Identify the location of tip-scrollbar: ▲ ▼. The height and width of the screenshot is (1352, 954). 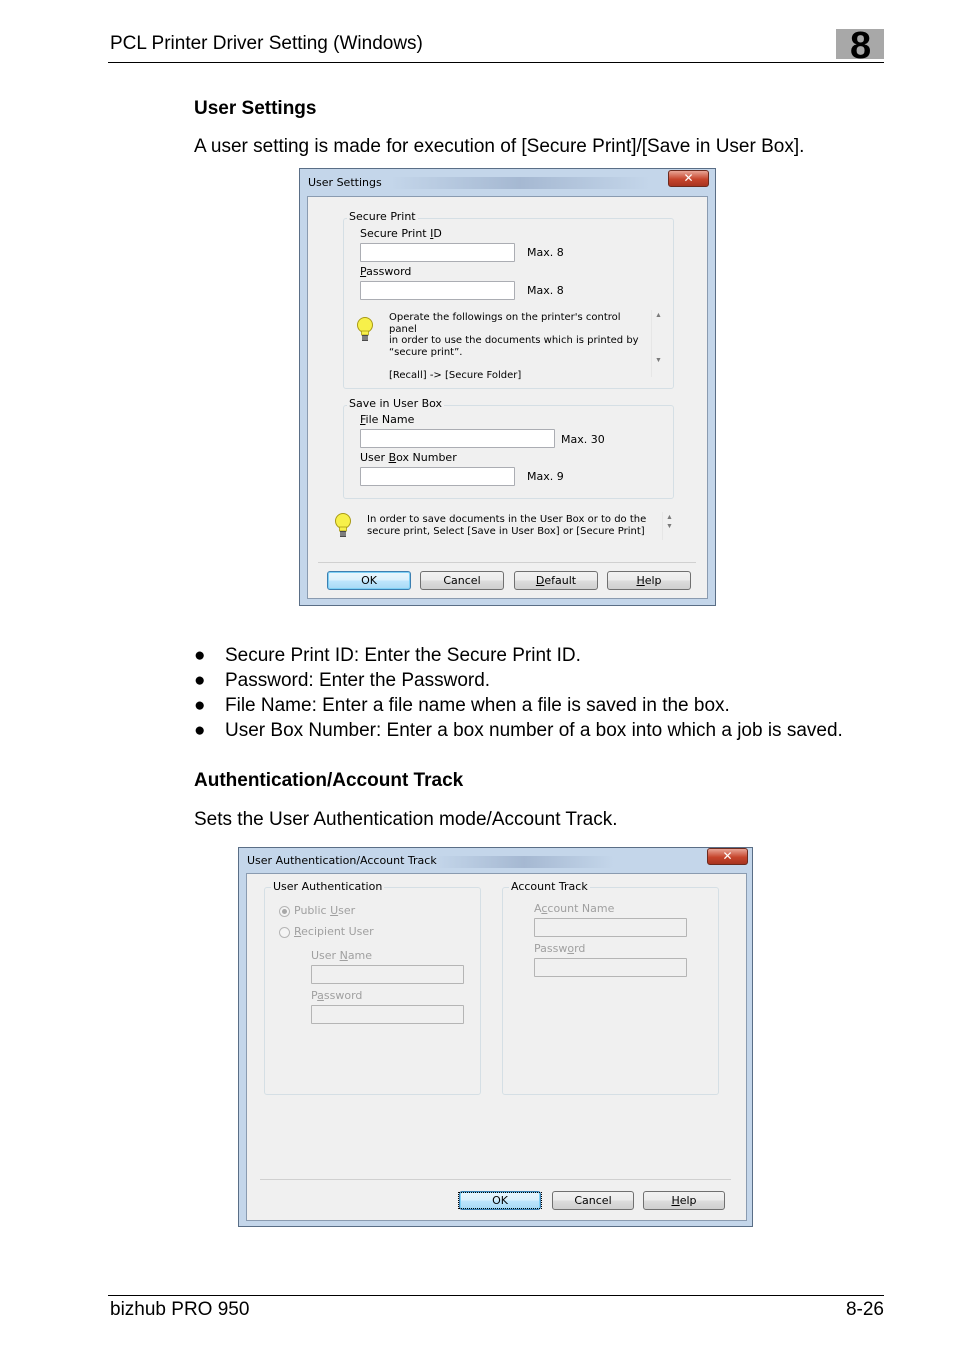
(658, 343).